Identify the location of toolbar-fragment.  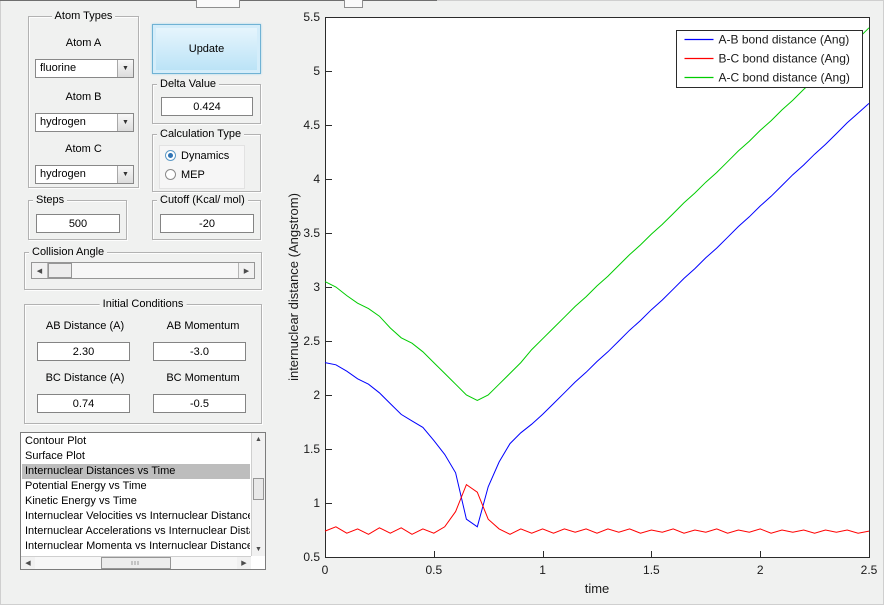
(218, 4).